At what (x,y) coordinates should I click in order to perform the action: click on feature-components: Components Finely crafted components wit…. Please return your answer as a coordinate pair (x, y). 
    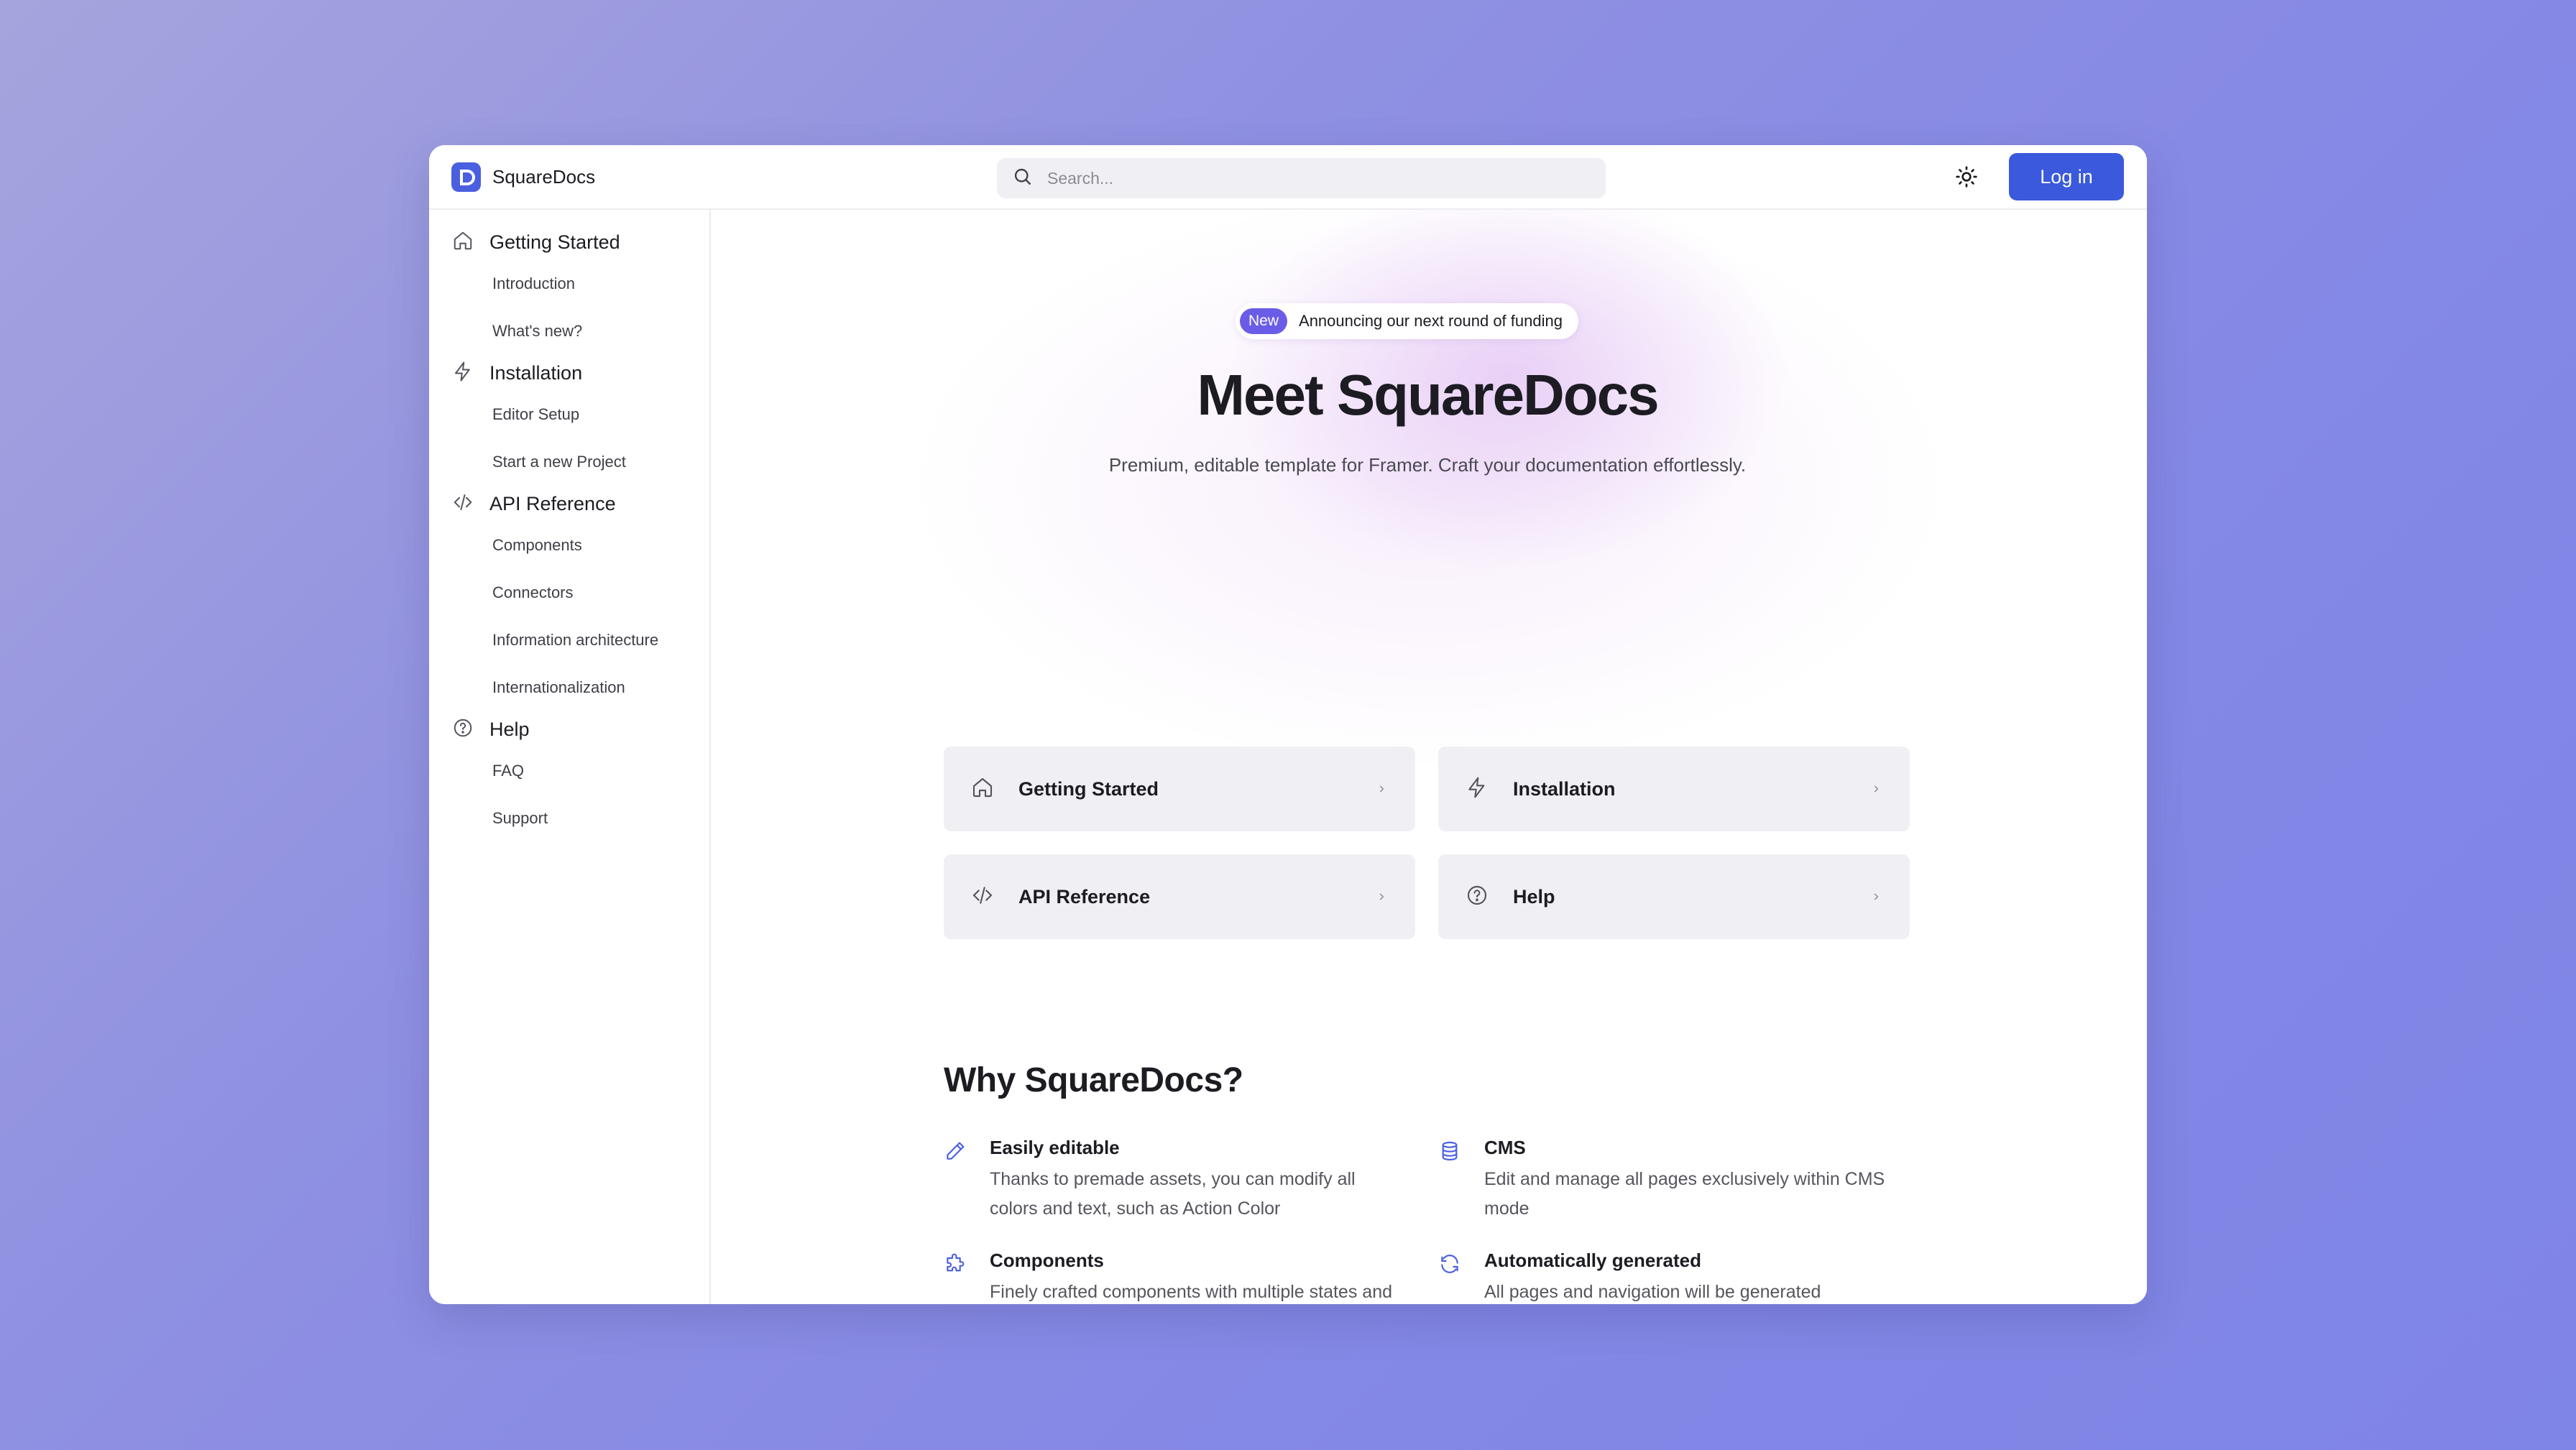
    Looking at the image, I should click on (1174, 1277).